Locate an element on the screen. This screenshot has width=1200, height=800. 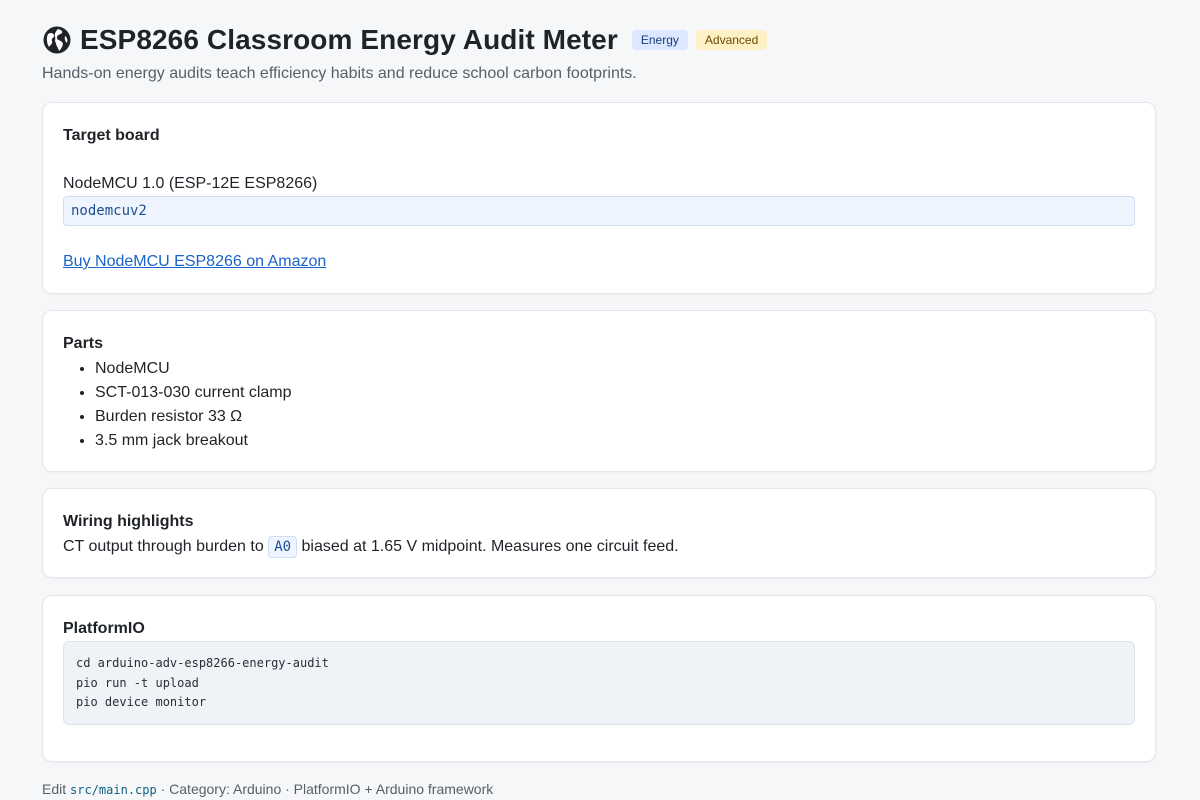
wiring-heading: Wiring highlights is located at coordinates (128, 521).